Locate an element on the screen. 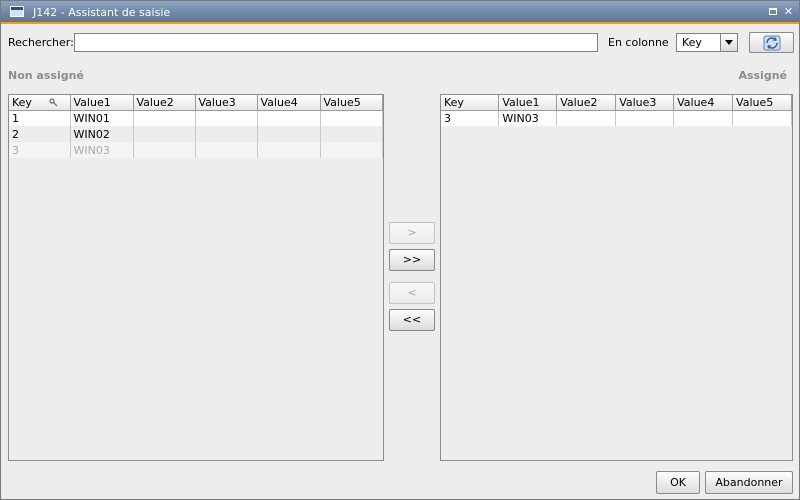 The height and width of the screenshot is (500, 800). refresh-icon is located at coordinates (772, 43).